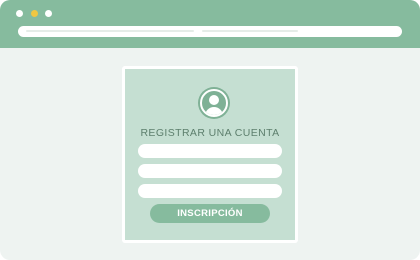  I want to click on maximize-dot, so click(48, 13).